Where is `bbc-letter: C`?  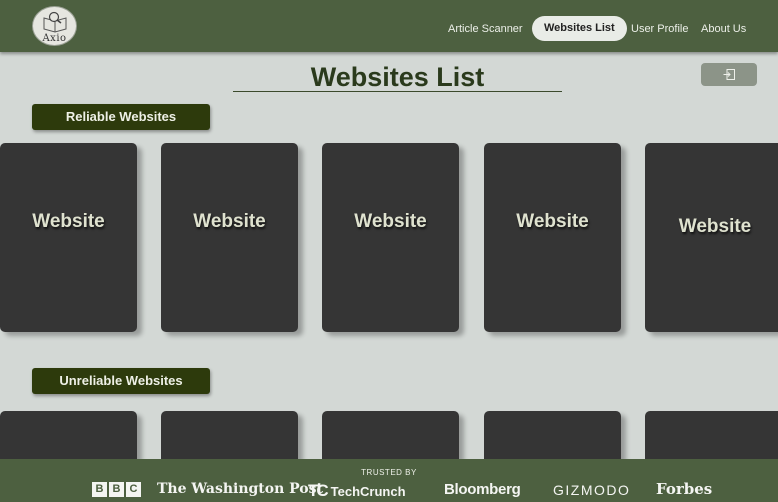 bbc-letter: C is located at coordinates (133, 489).